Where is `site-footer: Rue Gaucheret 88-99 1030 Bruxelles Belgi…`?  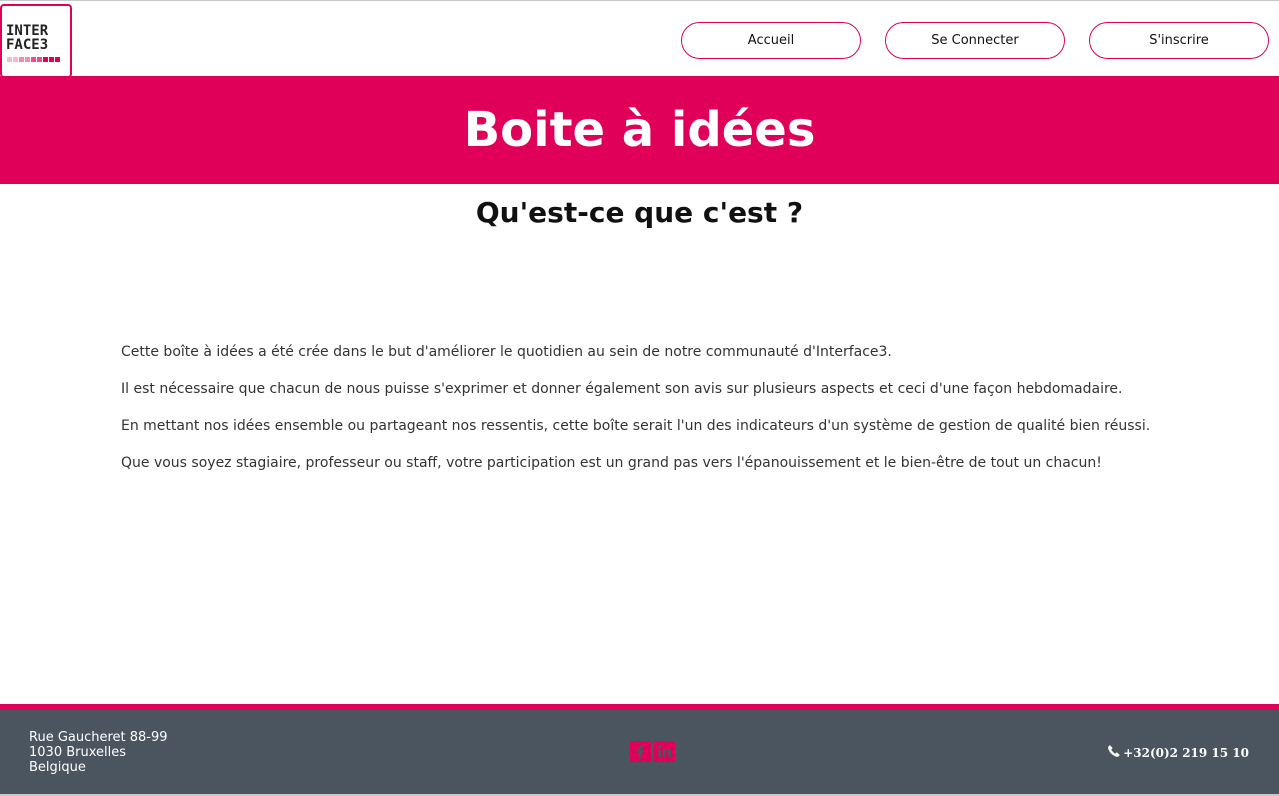 site-footer: Rue Gaucheret 88-99 1030 Bruxelles Belgi… is located at coordinates (639, 752).